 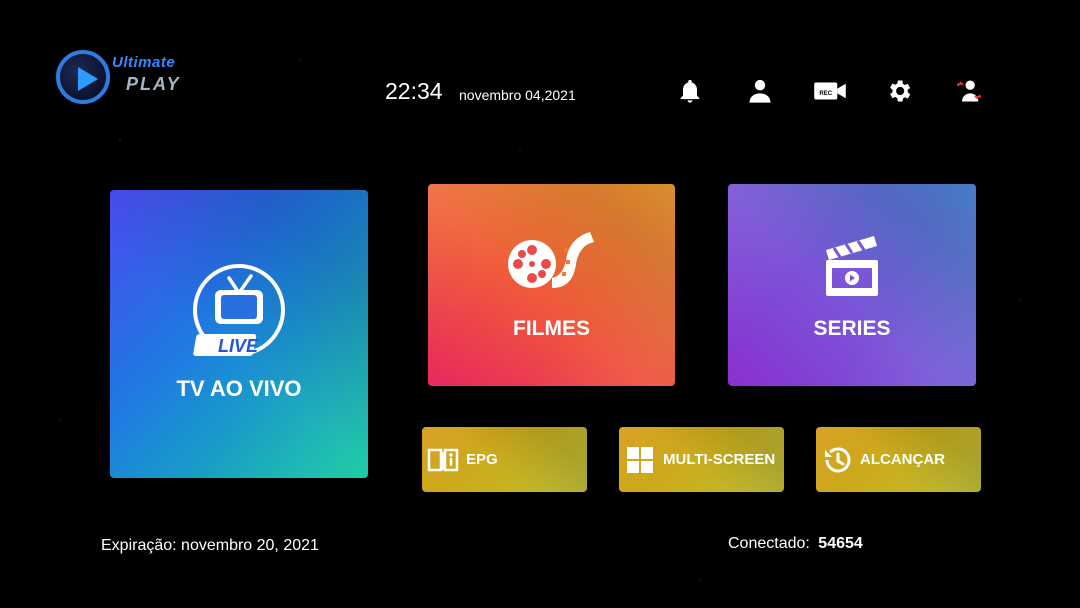 I want to click on connected-status: Conectado: 54654, so click(x=795, y=544).